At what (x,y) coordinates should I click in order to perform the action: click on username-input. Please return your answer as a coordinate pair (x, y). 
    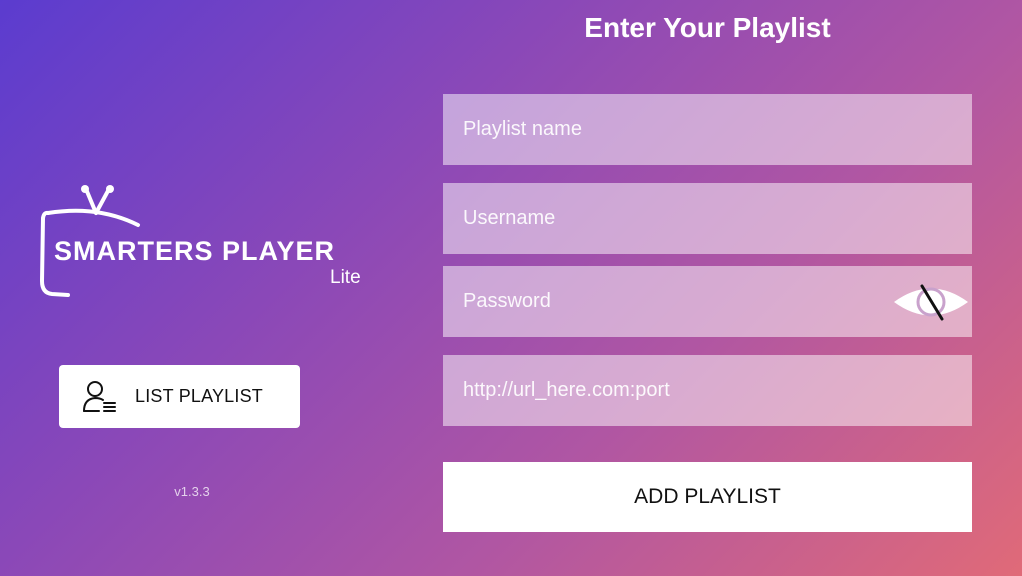
    Looking at the image, I should click on (707, 218).